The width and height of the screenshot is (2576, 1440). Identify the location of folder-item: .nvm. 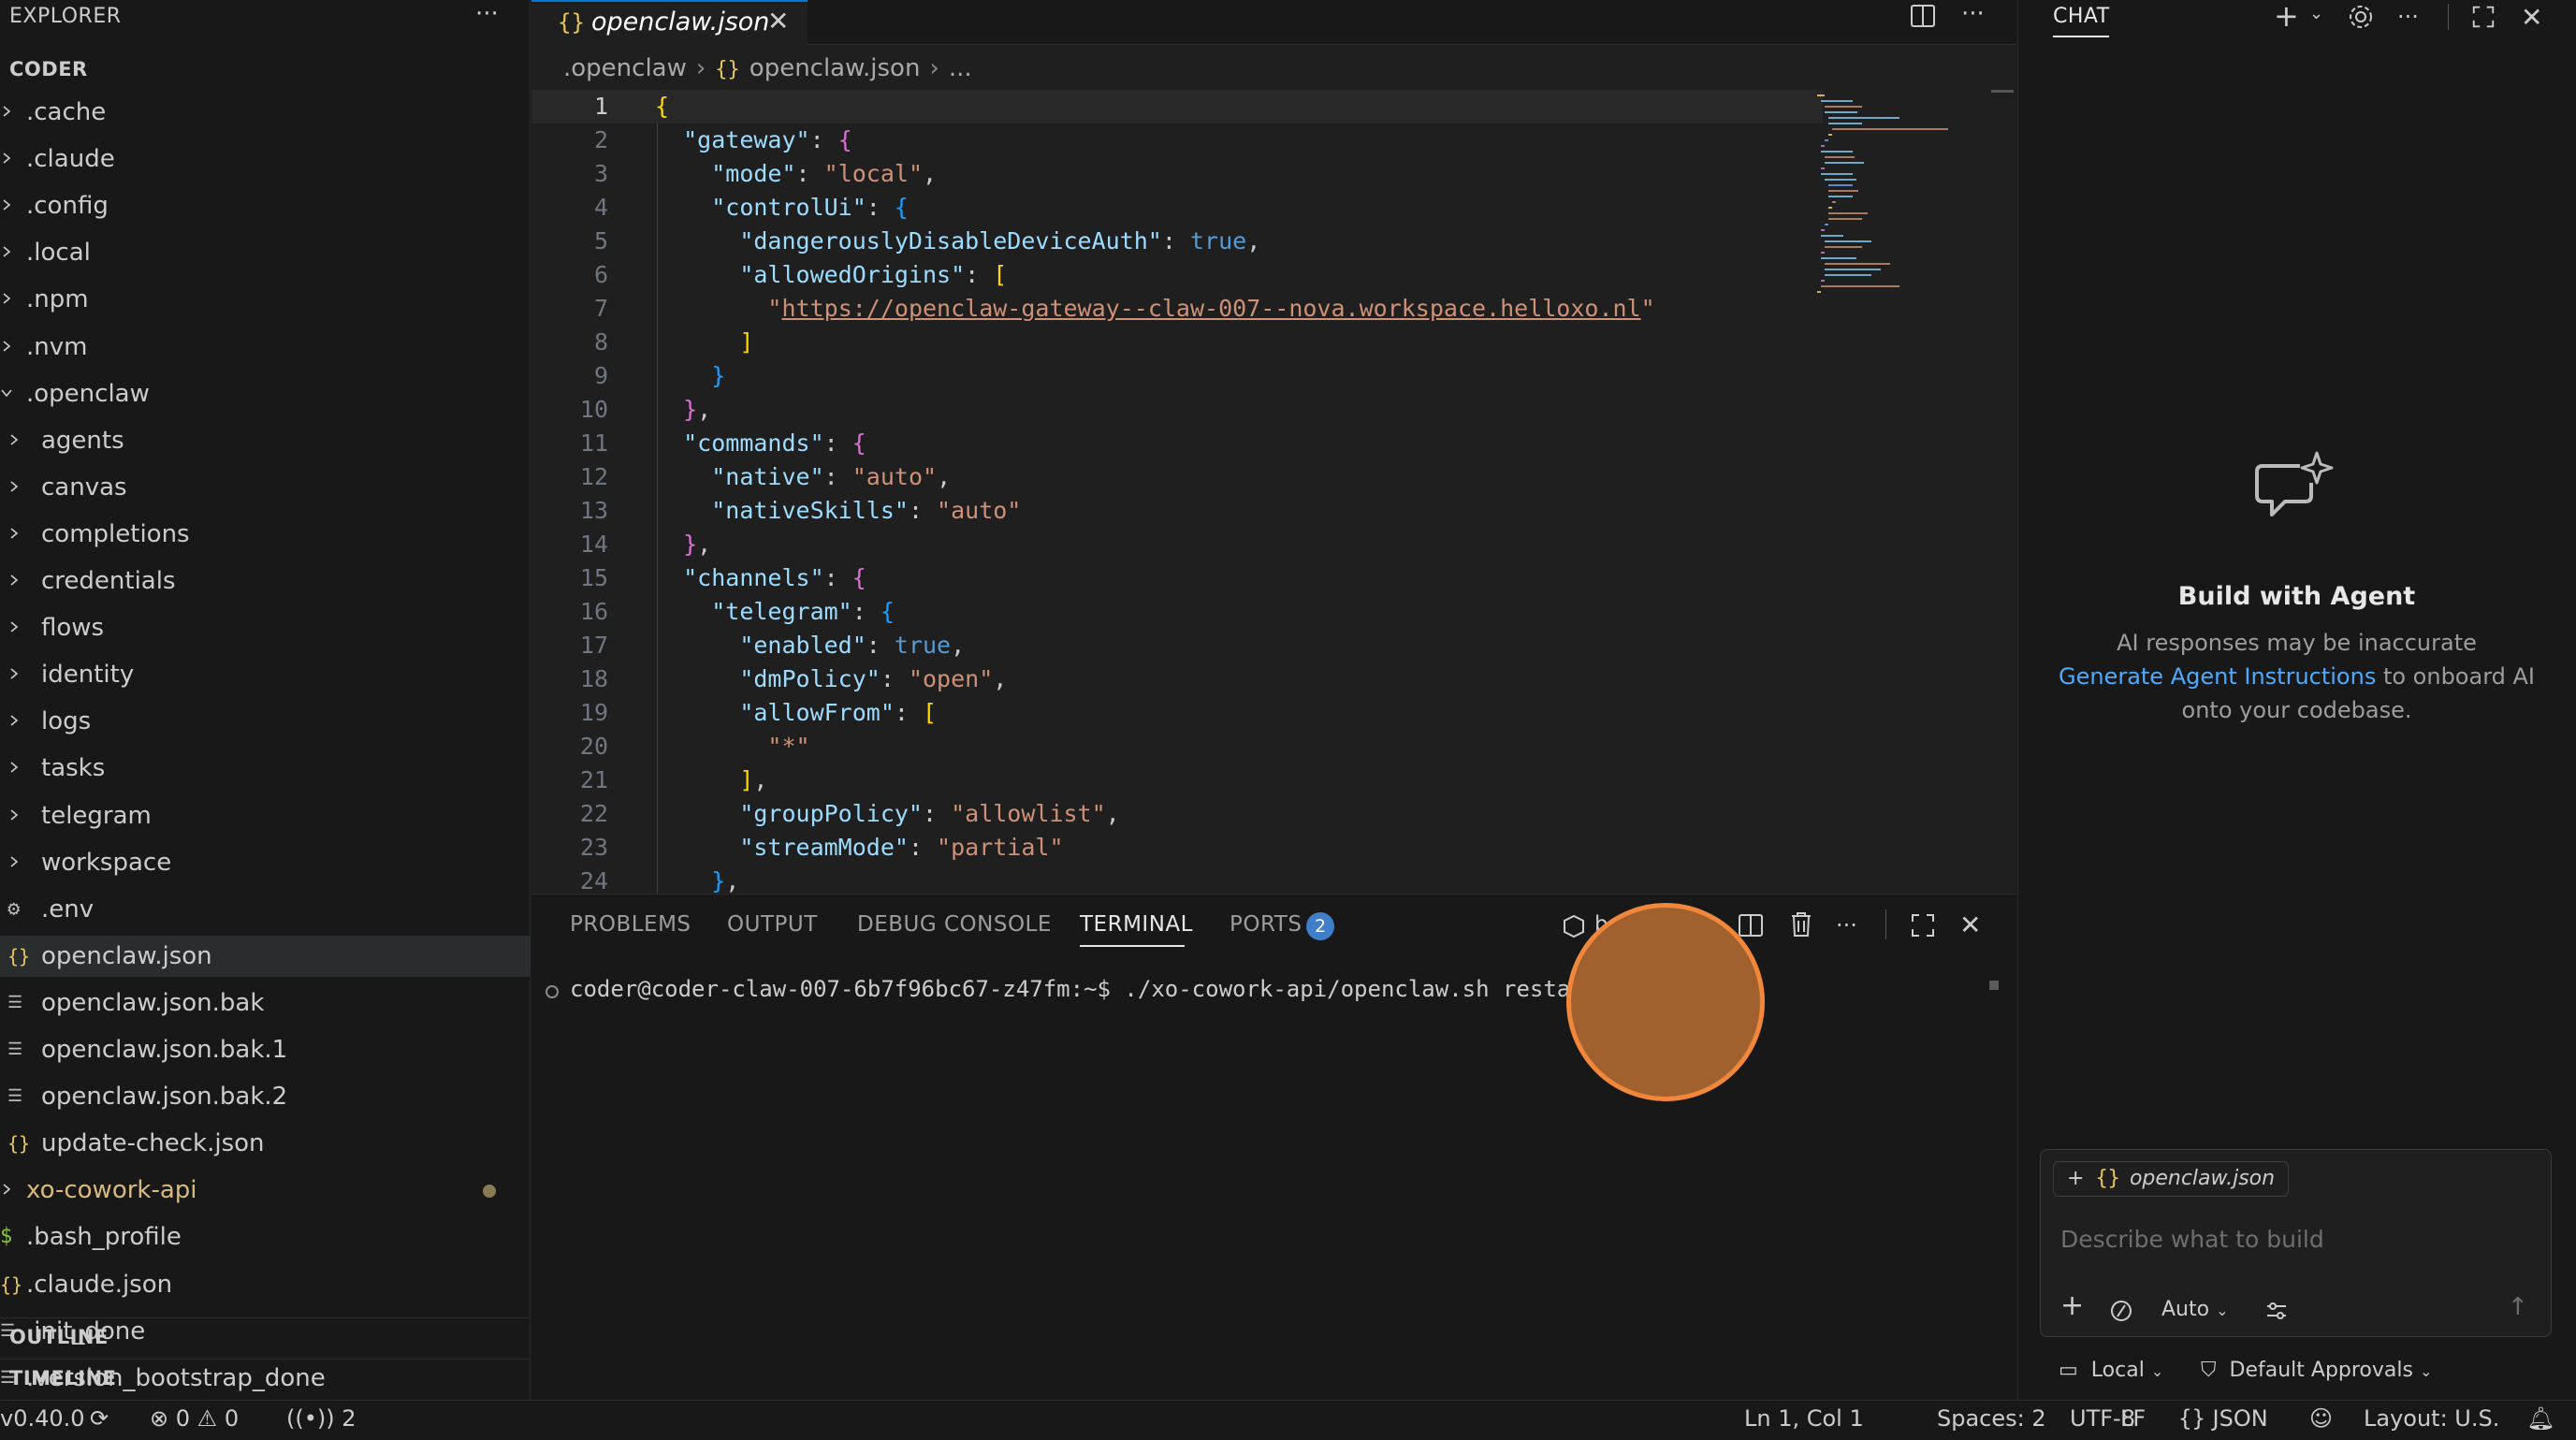
(265, 348).